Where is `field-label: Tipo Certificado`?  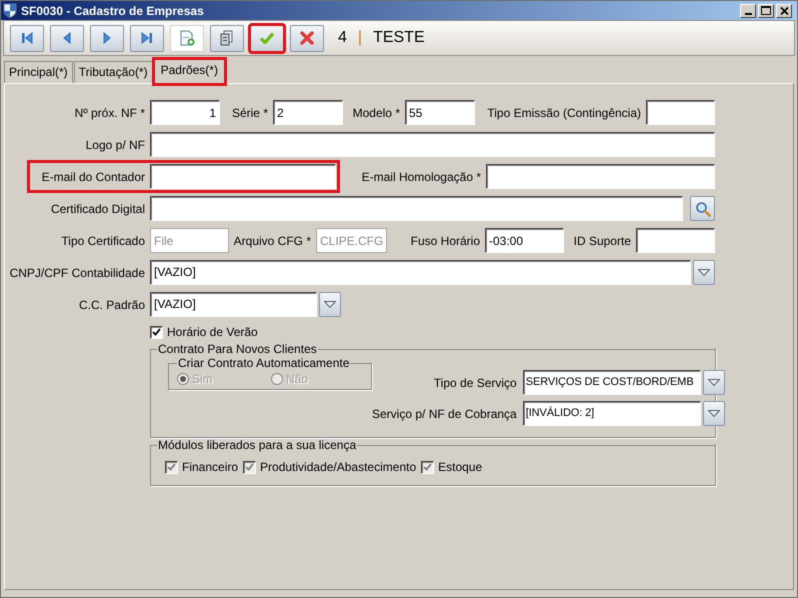
field-label: Tipo Certificado is located at coordinates (103, 241).